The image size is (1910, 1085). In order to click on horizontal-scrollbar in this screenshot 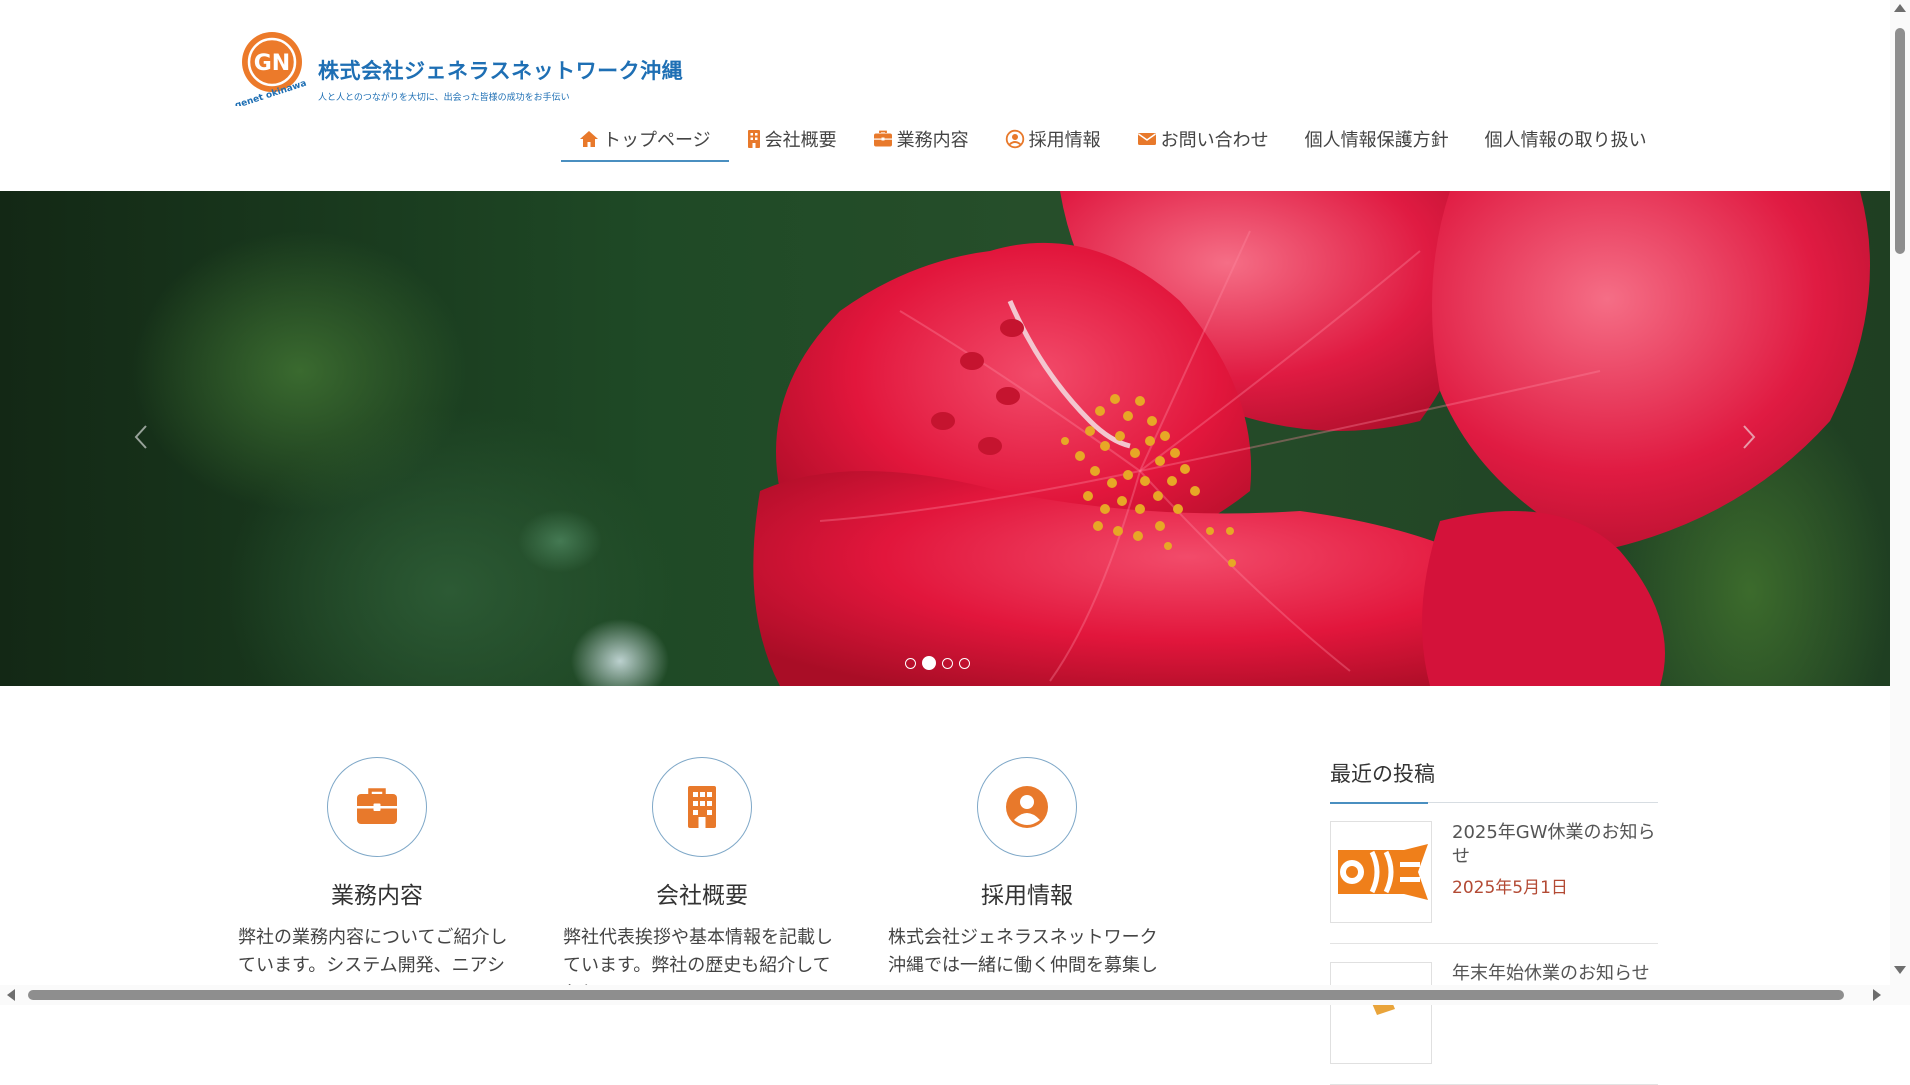, I will do `click(945, 995)`.